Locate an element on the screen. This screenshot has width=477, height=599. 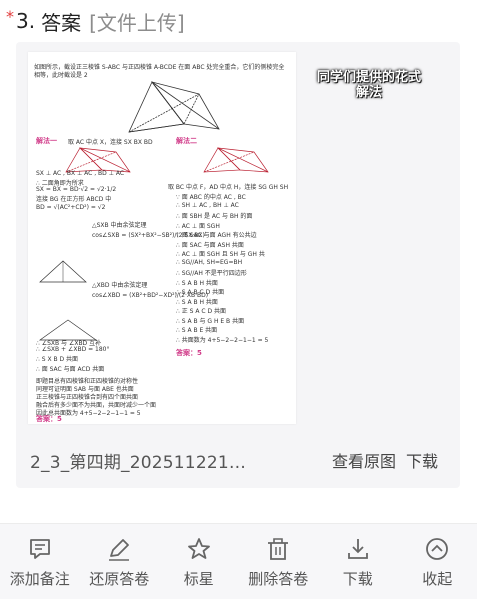
pen-icon is located at coordinates (119, 549).